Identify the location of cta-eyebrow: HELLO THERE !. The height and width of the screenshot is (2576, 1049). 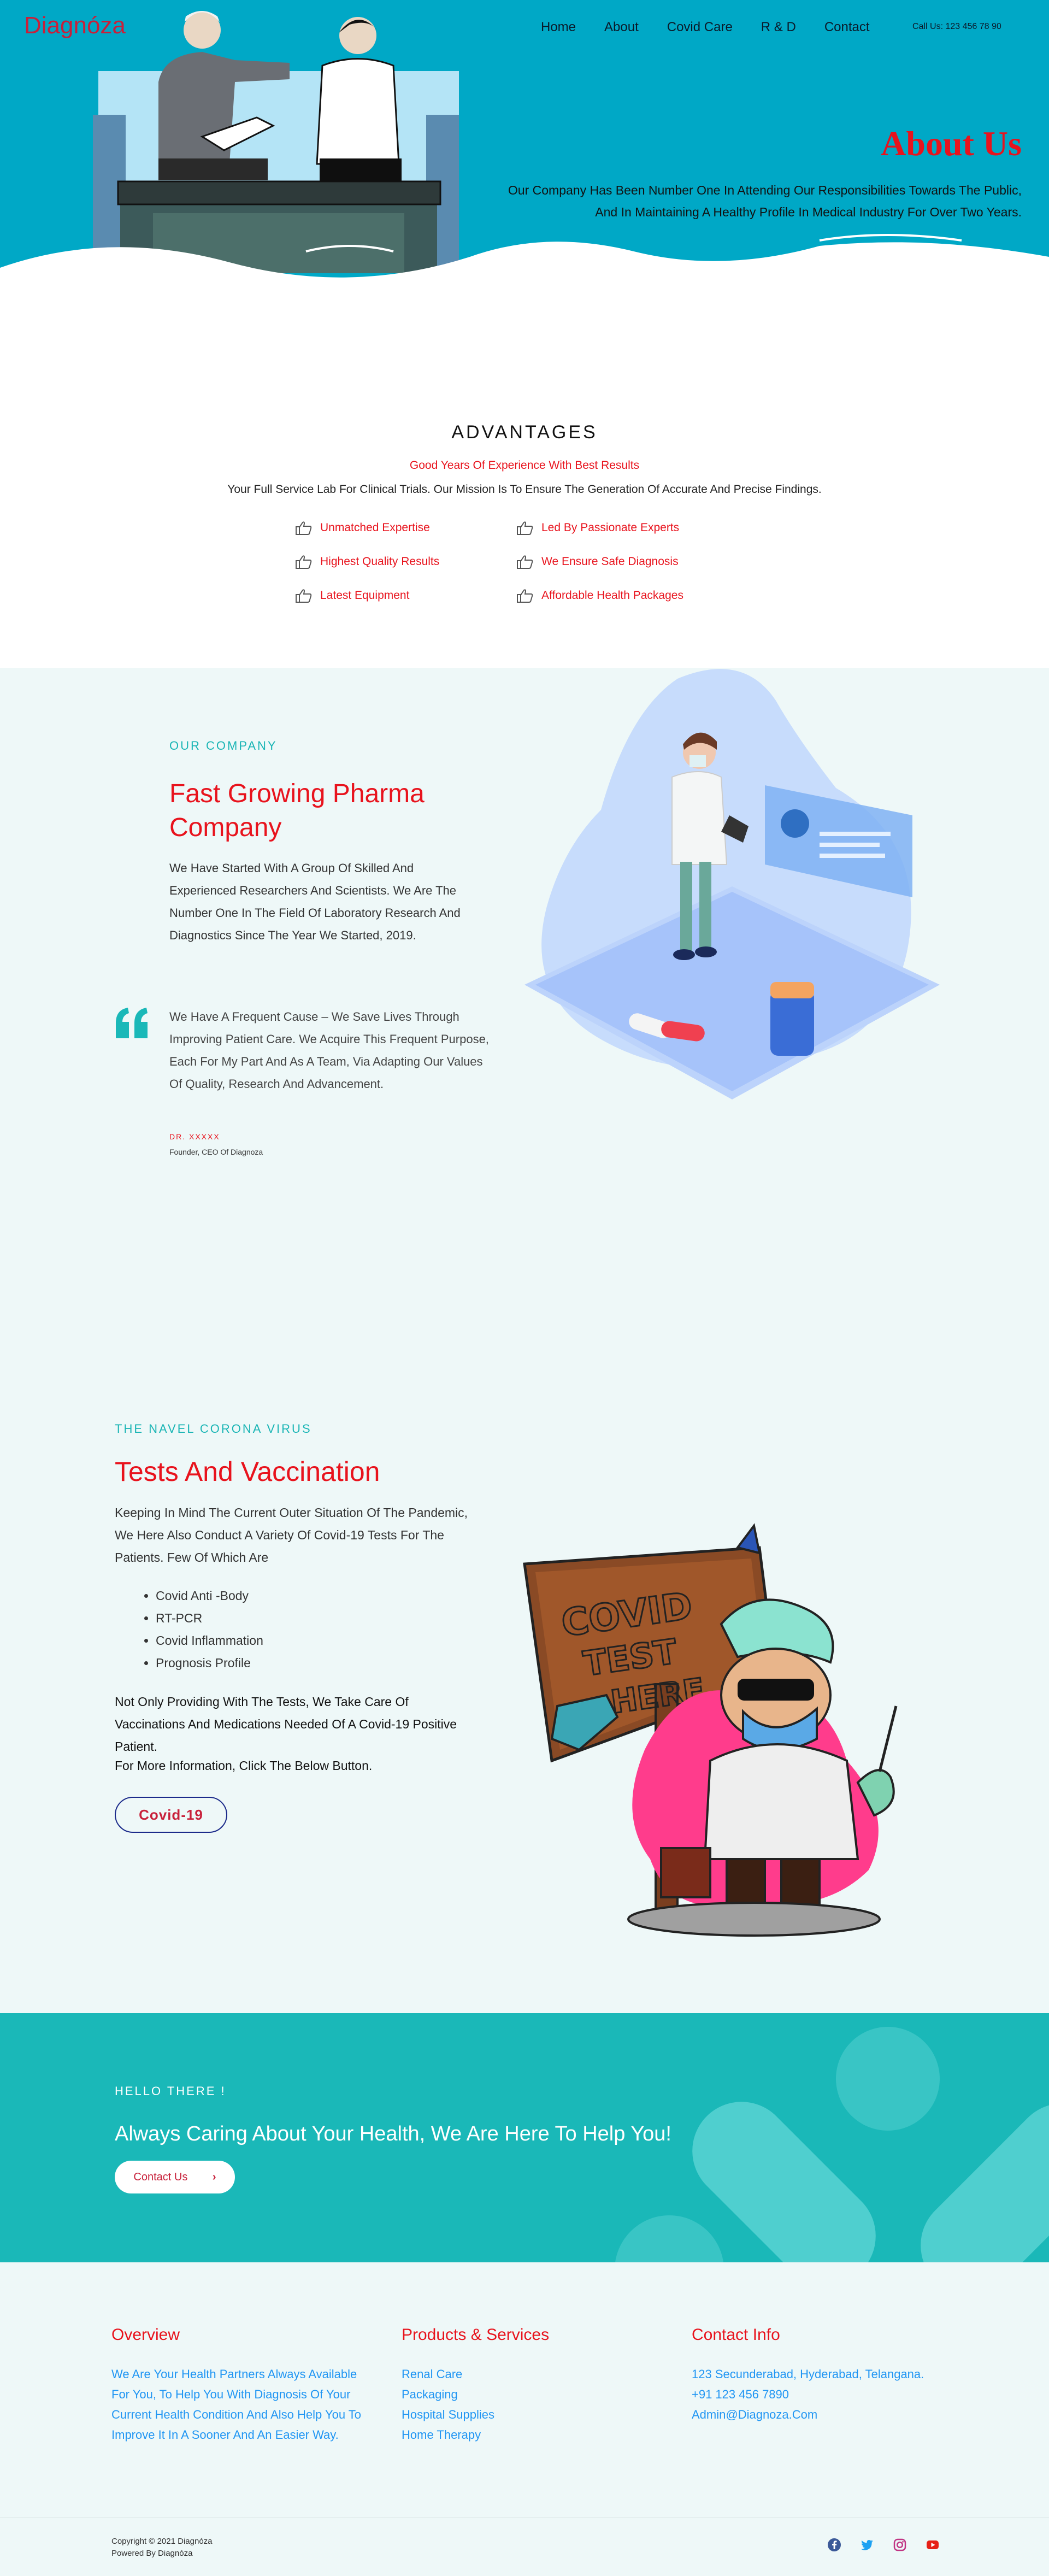
(170, 2091).